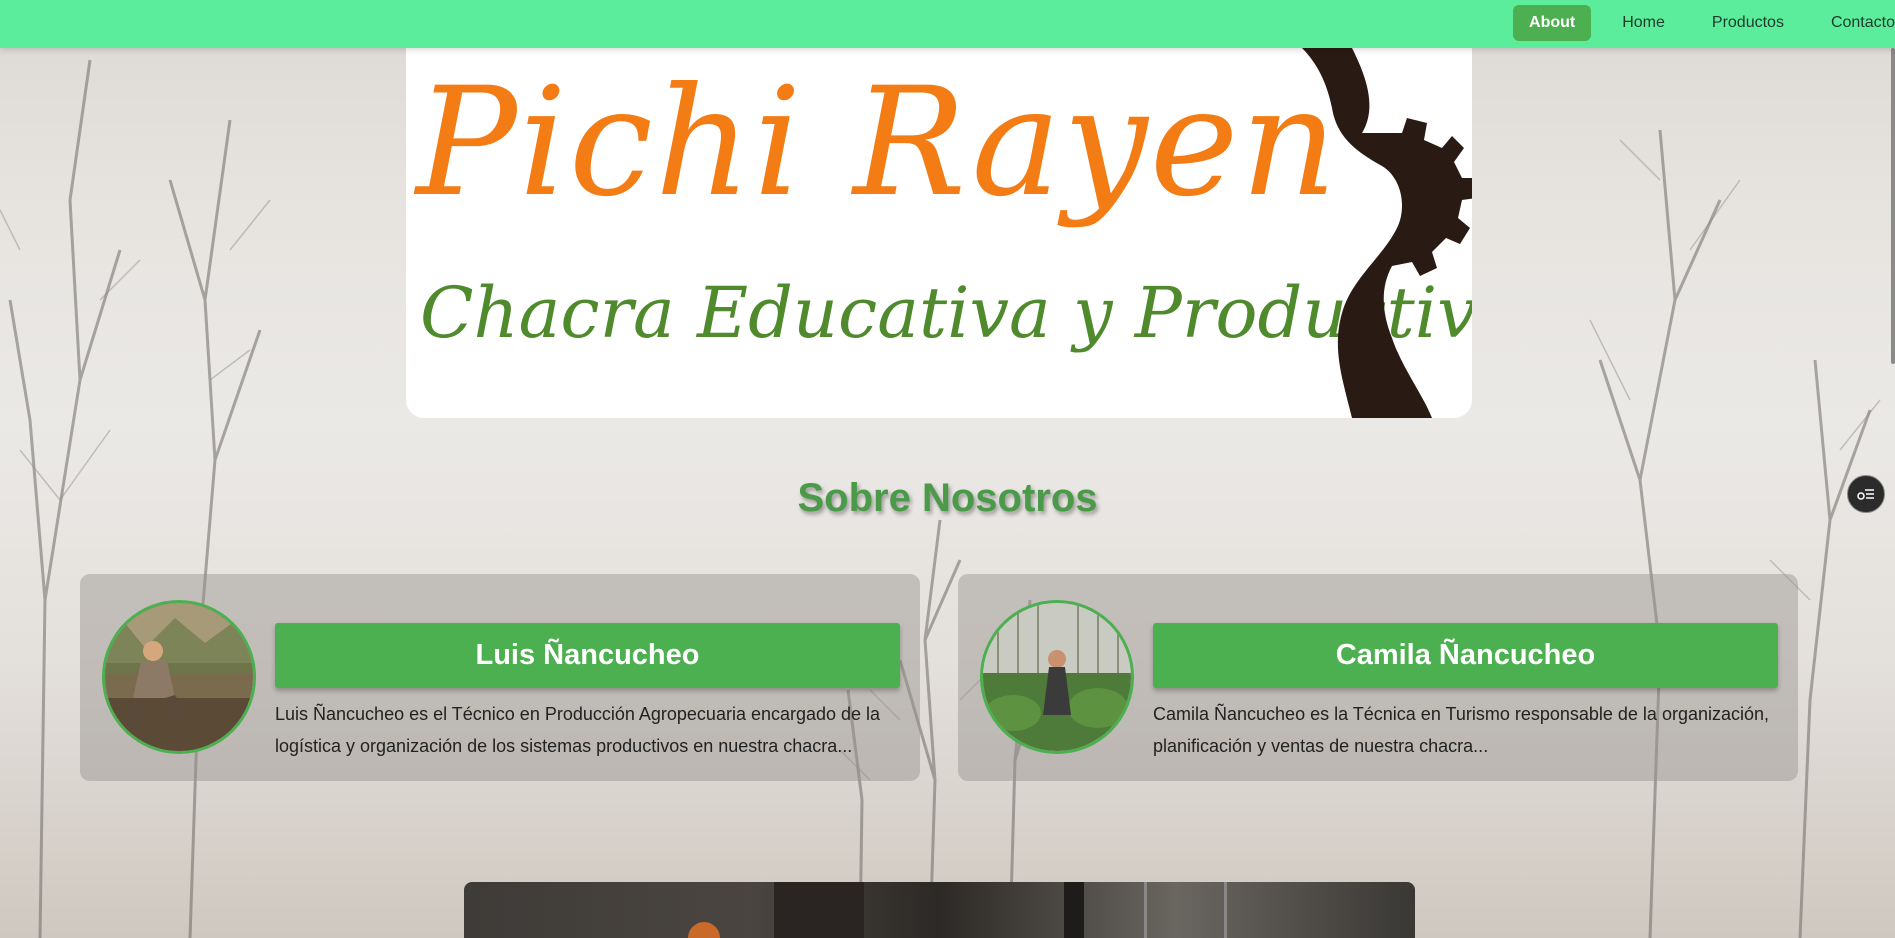 The height and width of the screenshot is (938, 1895). I want to click on top-navbar: About Home Productos Contacto, so click(947, 24).